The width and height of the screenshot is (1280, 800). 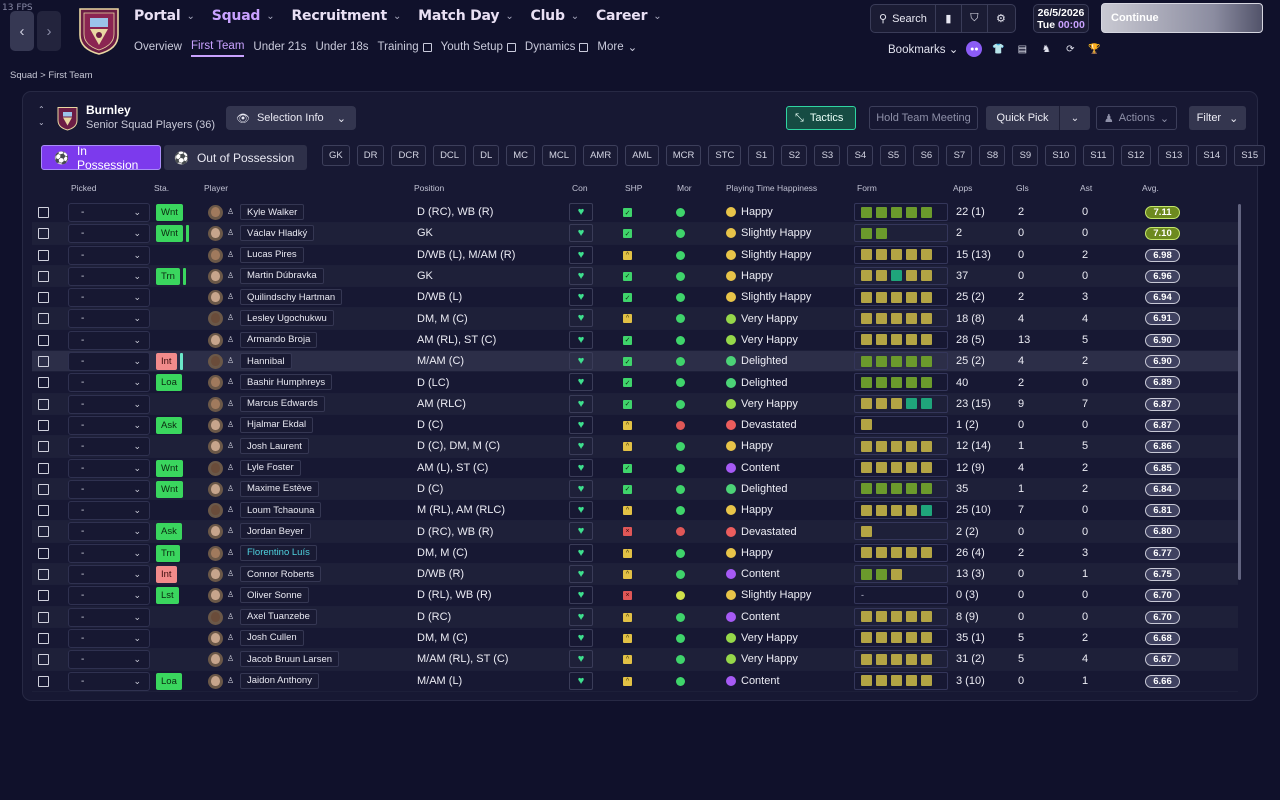 I want to click on position-button-dcl: DCL, so click(x=450, y=155).